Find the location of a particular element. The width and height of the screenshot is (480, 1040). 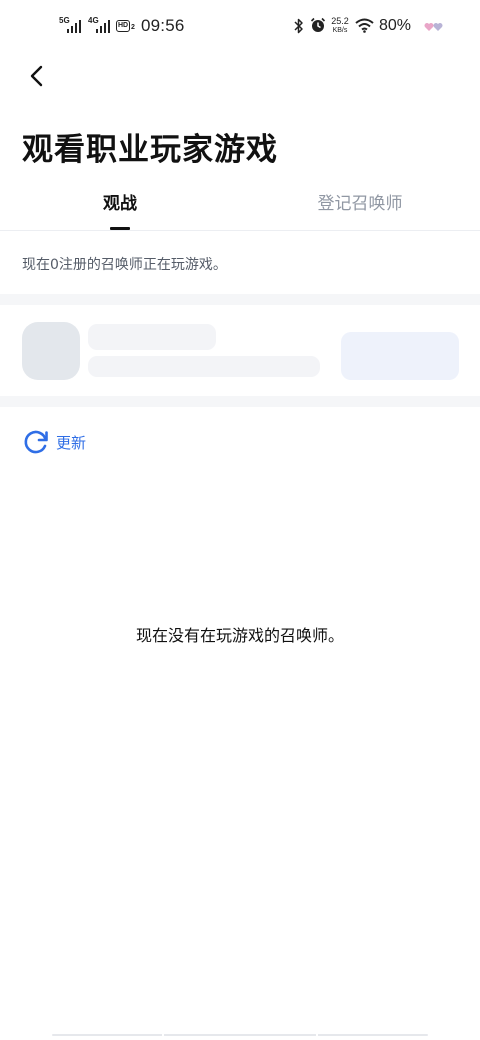

net-speed-unit: KB/s is located at coordinates (340, 30).